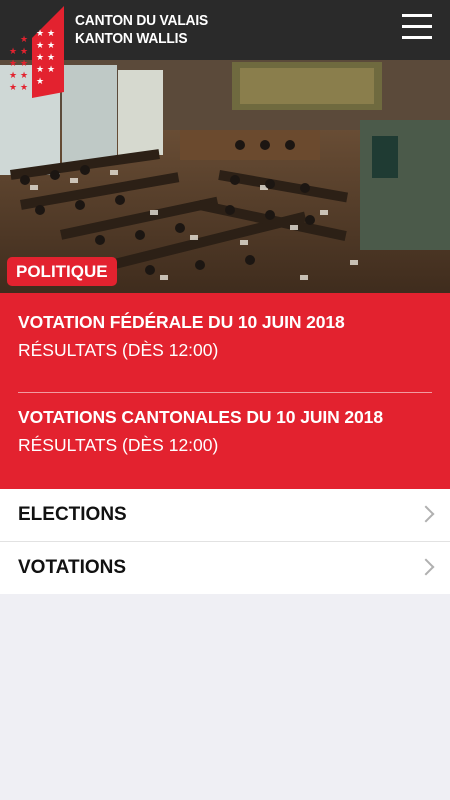  I want to click on list-item-votations: VOTATIONS, so click(225, 567).